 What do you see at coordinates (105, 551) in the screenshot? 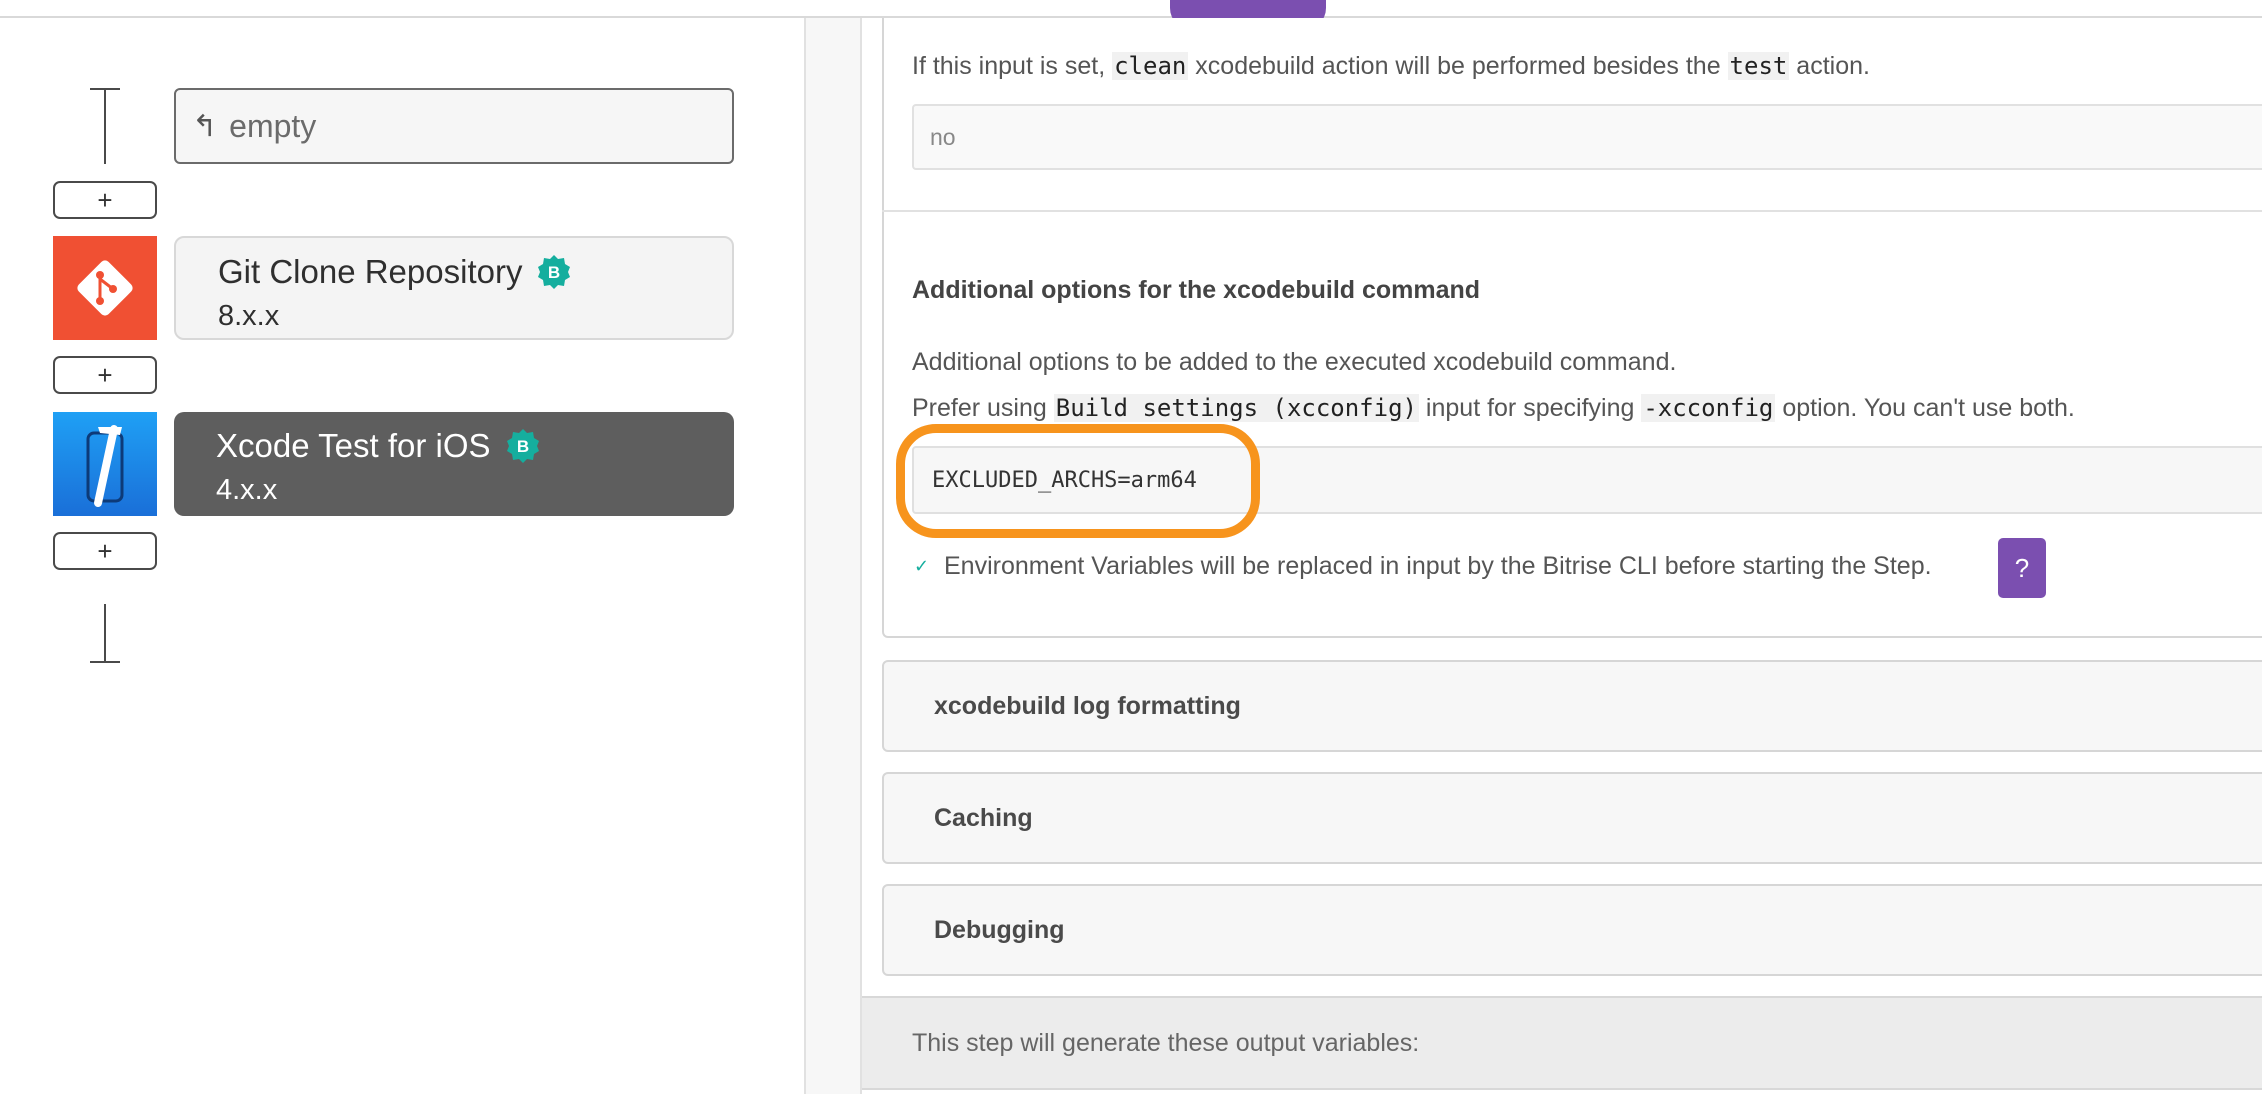
I see `add-step-button-3: +` at bounding box center [105, 551].